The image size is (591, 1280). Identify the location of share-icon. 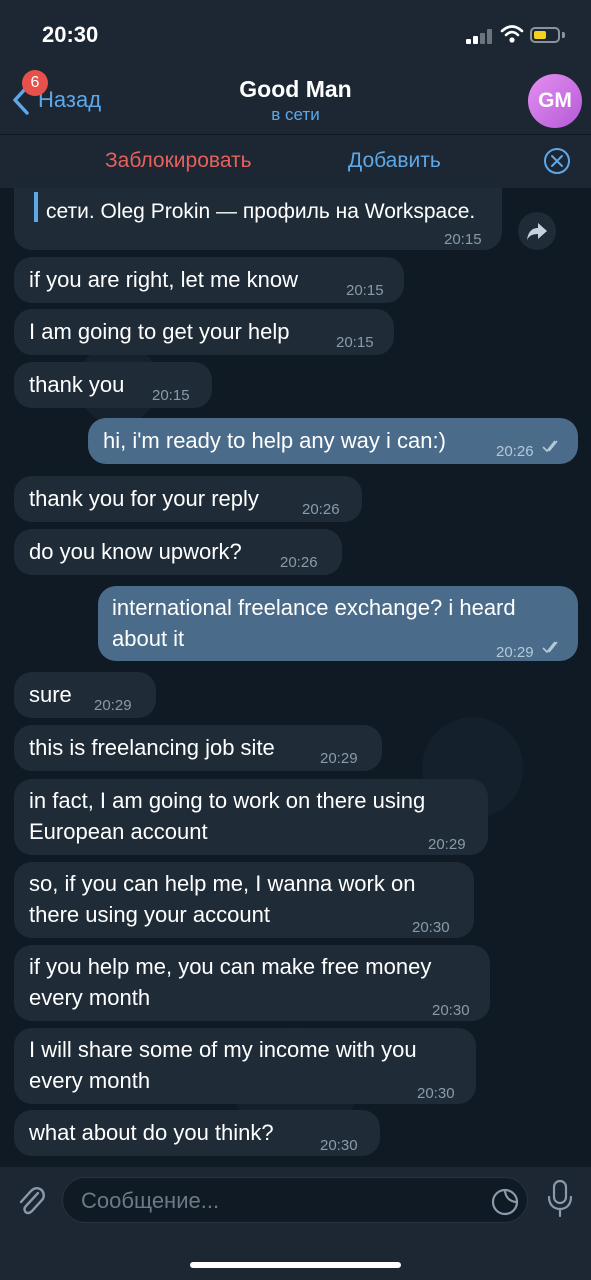
(537, 231).